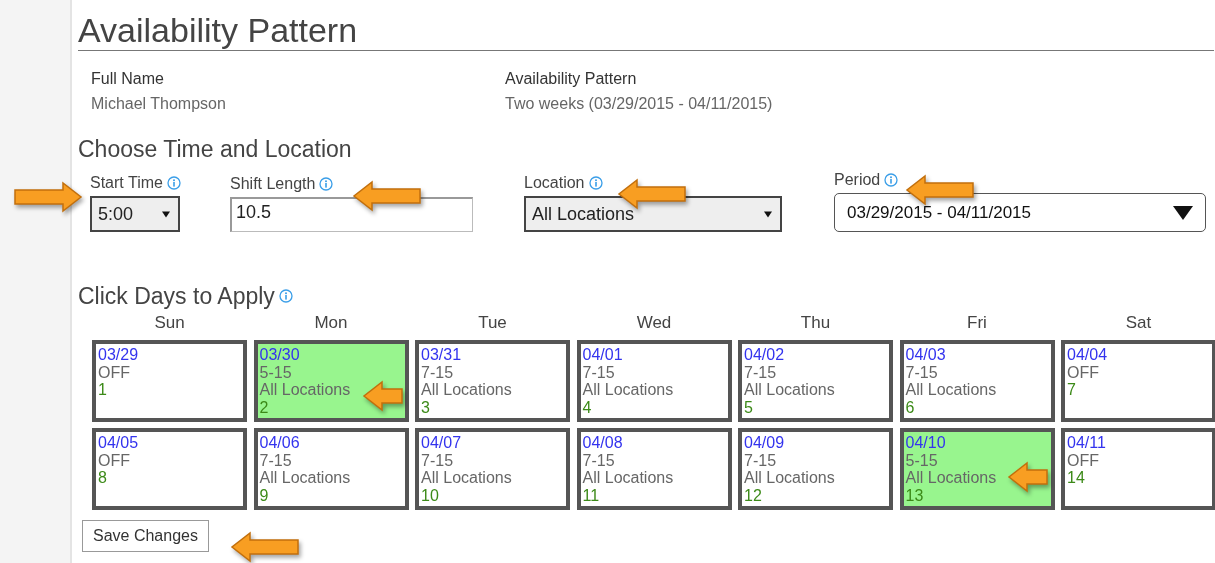 This screenshot has height=563, width=1215. What do you see at coordinates (1138, 469) in the screenshot?
I see `day-cell: 04/11 OFF 14` at bounding box center [1138, 469].